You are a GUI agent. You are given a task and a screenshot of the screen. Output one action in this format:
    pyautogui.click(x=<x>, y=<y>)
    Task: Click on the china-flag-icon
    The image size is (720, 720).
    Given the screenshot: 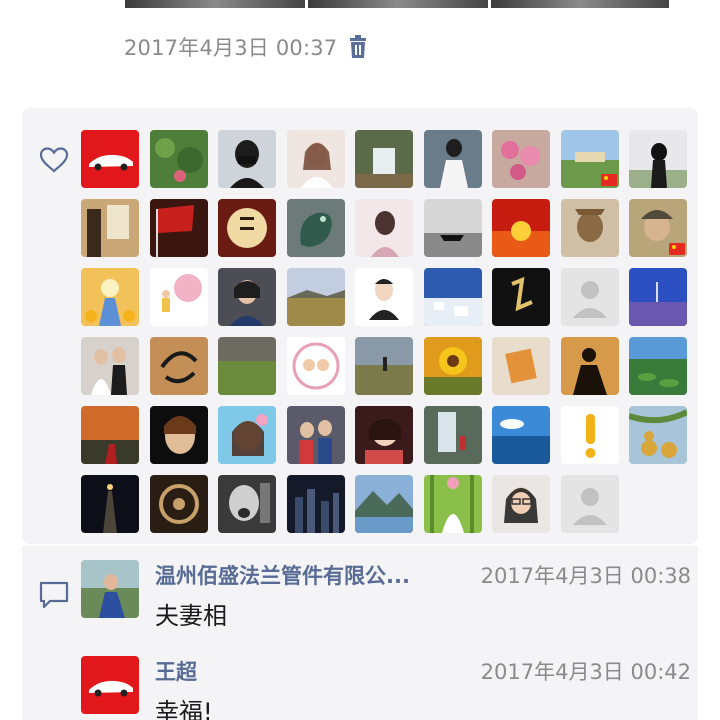 What is the action you would take?
    pyautogui.click(x=609, y=180)
    